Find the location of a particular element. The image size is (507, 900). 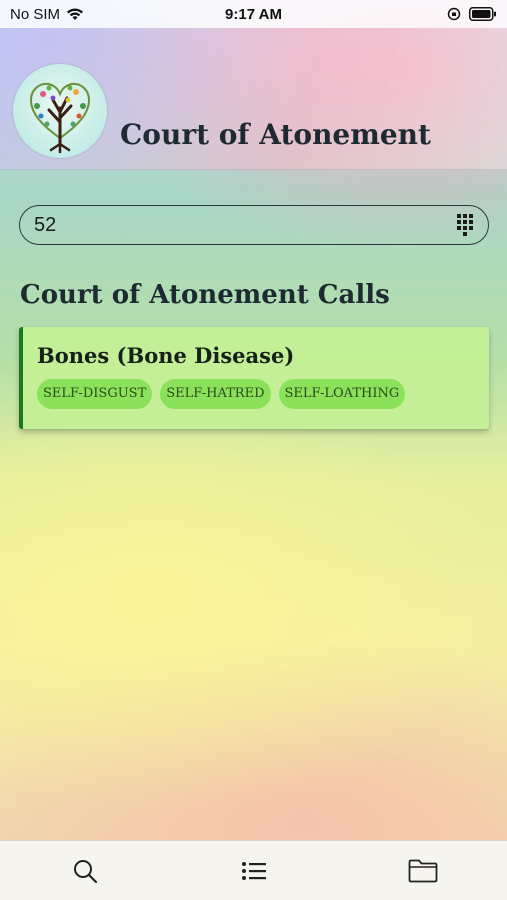

wifi-icon is located at coordinates (75, 14).